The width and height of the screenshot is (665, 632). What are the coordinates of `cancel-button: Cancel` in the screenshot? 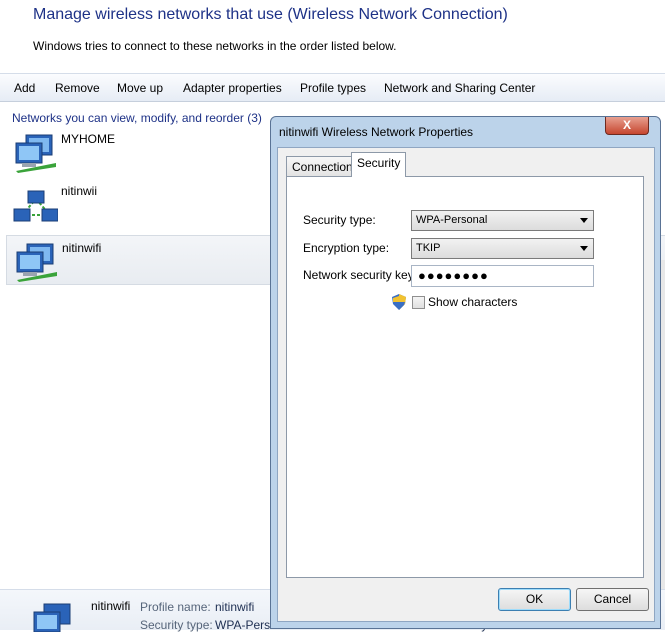 It's located at (612, 599).